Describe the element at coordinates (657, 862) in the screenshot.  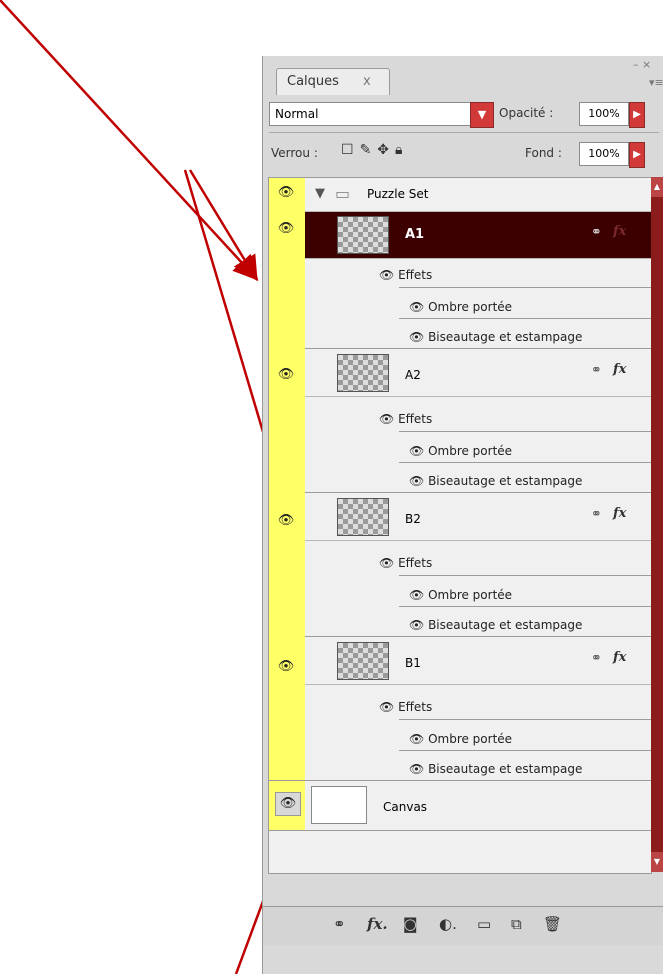
I see `scroll-down-icon: ▼` at that location.